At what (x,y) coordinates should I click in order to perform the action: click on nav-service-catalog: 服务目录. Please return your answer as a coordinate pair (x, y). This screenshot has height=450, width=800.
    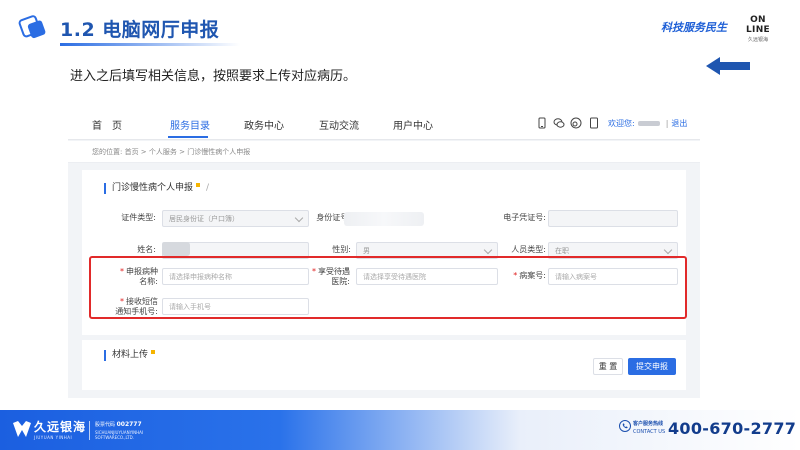
    Looking at the image, I should click on (190, 124).